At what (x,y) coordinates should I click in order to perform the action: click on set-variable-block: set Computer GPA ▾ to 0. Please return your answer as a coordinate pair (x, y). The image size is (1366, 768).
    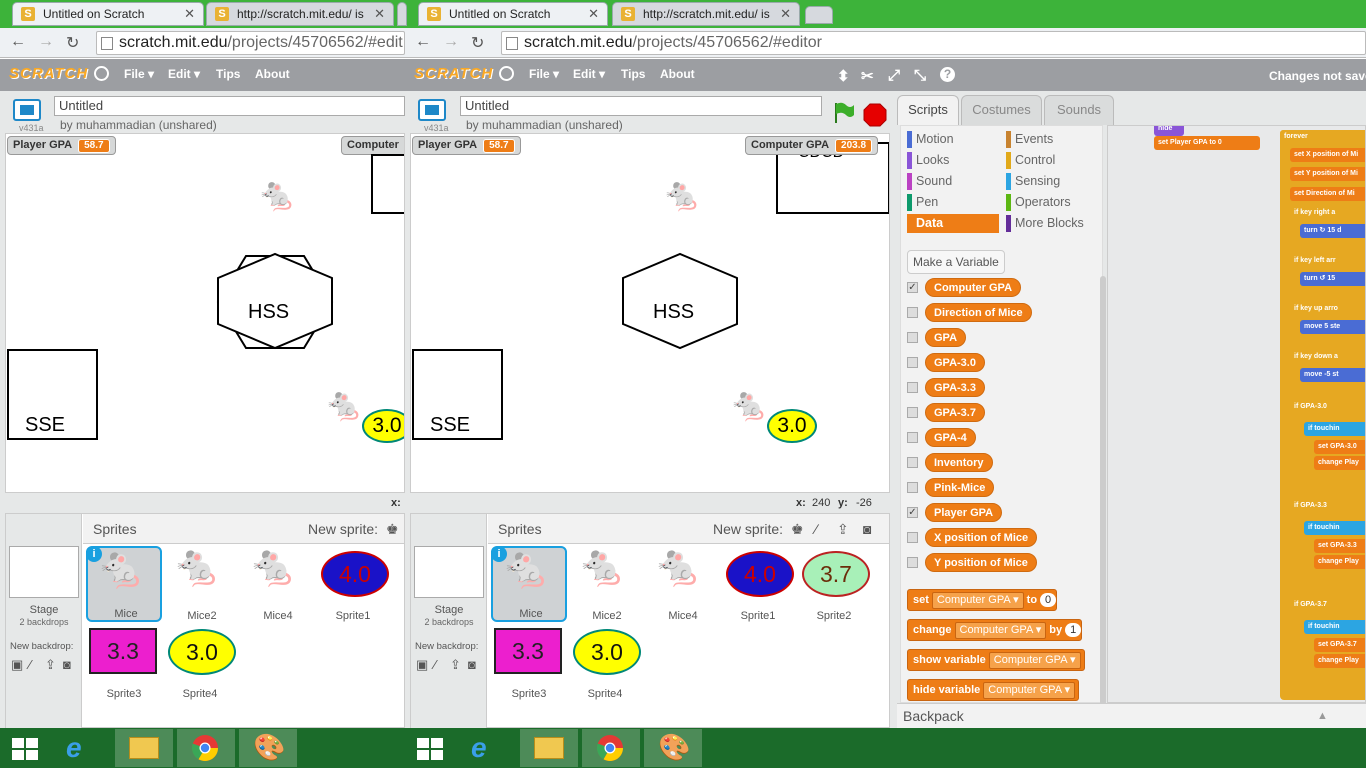
    Looking at the image, I should click on (982, 600).